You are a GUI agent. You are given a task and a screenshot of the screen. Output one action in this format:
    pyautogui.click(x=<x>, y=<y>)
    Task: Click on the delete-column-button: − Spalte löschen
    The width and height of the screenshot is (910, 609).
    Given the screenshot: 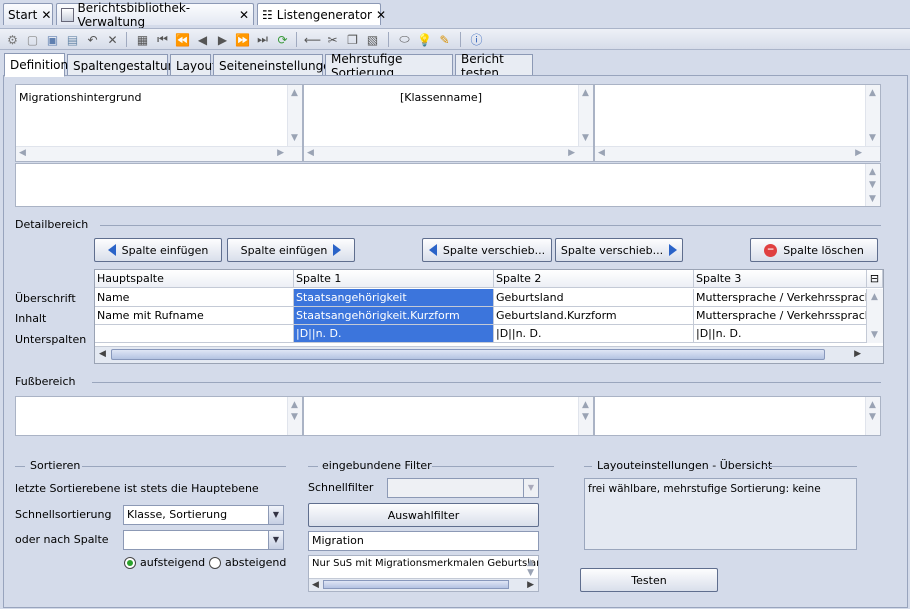 What is the action you would take?
    pyautogui.click(x=814, y=250)
    